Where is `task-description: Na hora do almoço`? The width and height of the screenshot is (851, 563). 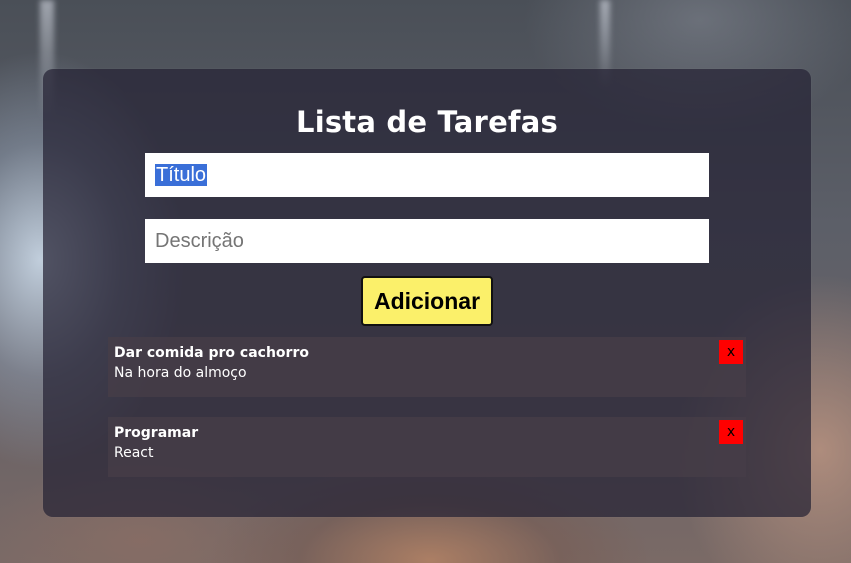 task-description: Na hora do almoço is located at coordinates (180, 373).